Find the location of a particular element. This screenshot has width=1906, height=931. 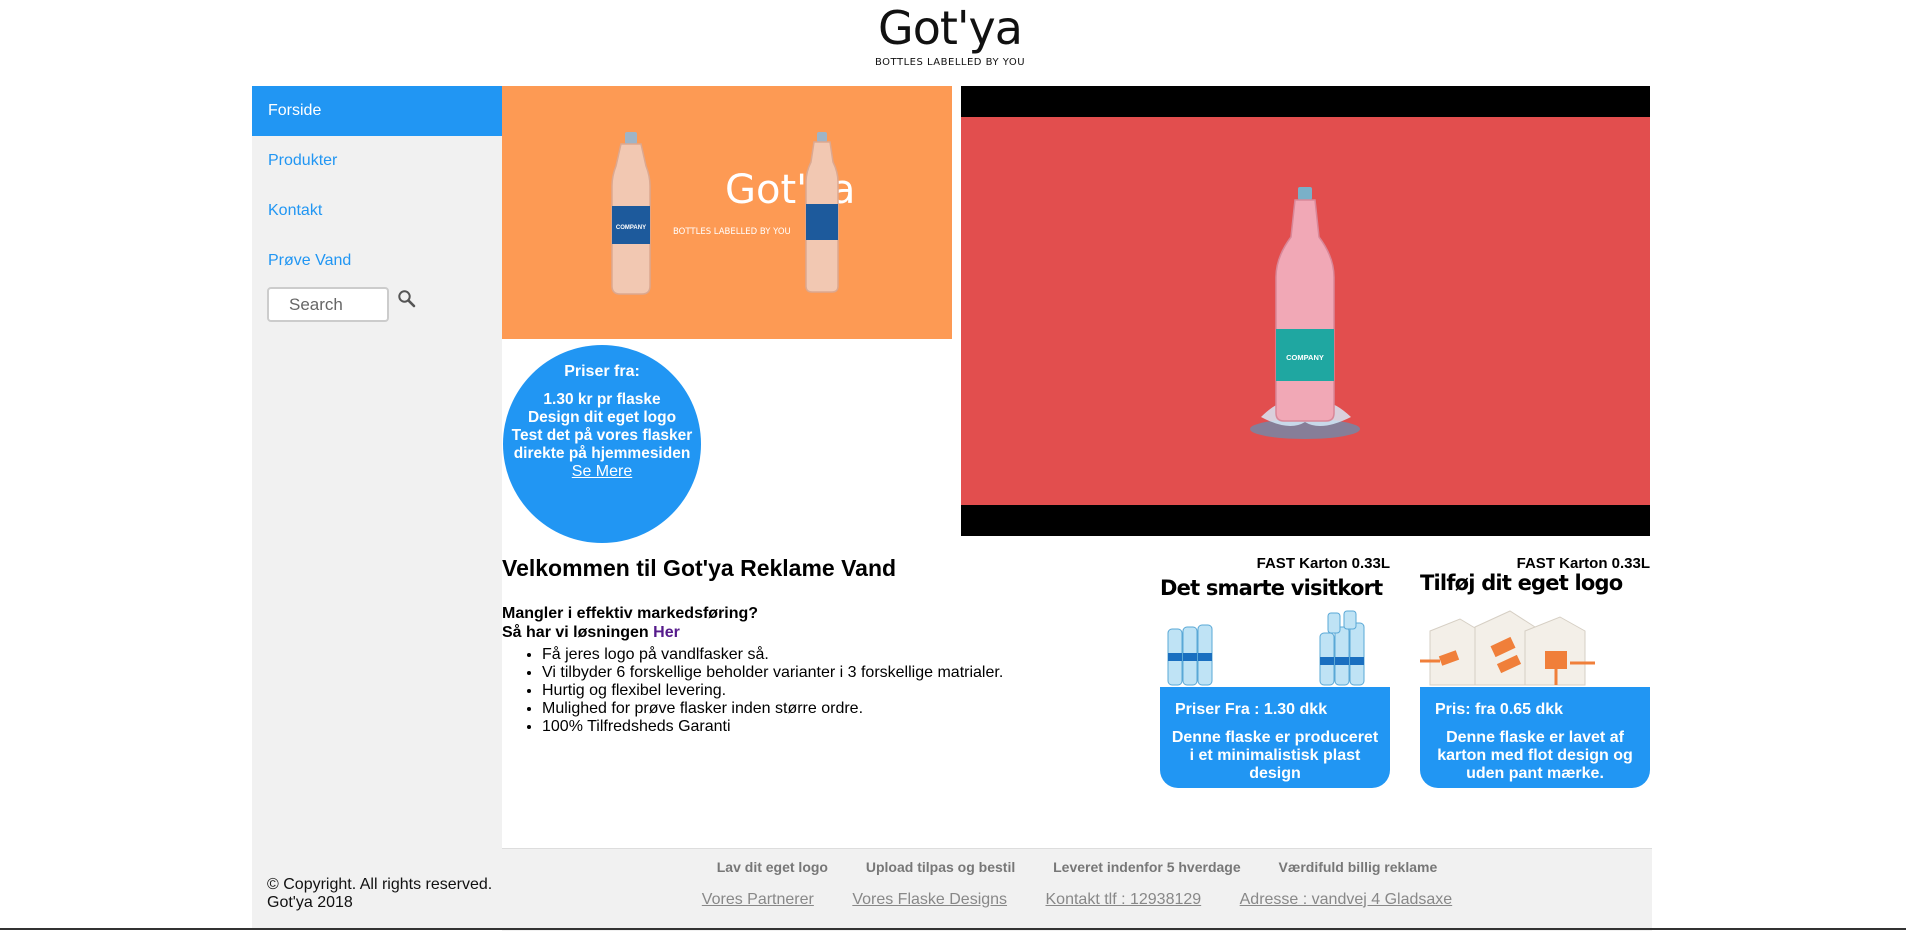

footer-label: Lav dit eget logo is located at coordinates (772, 867).